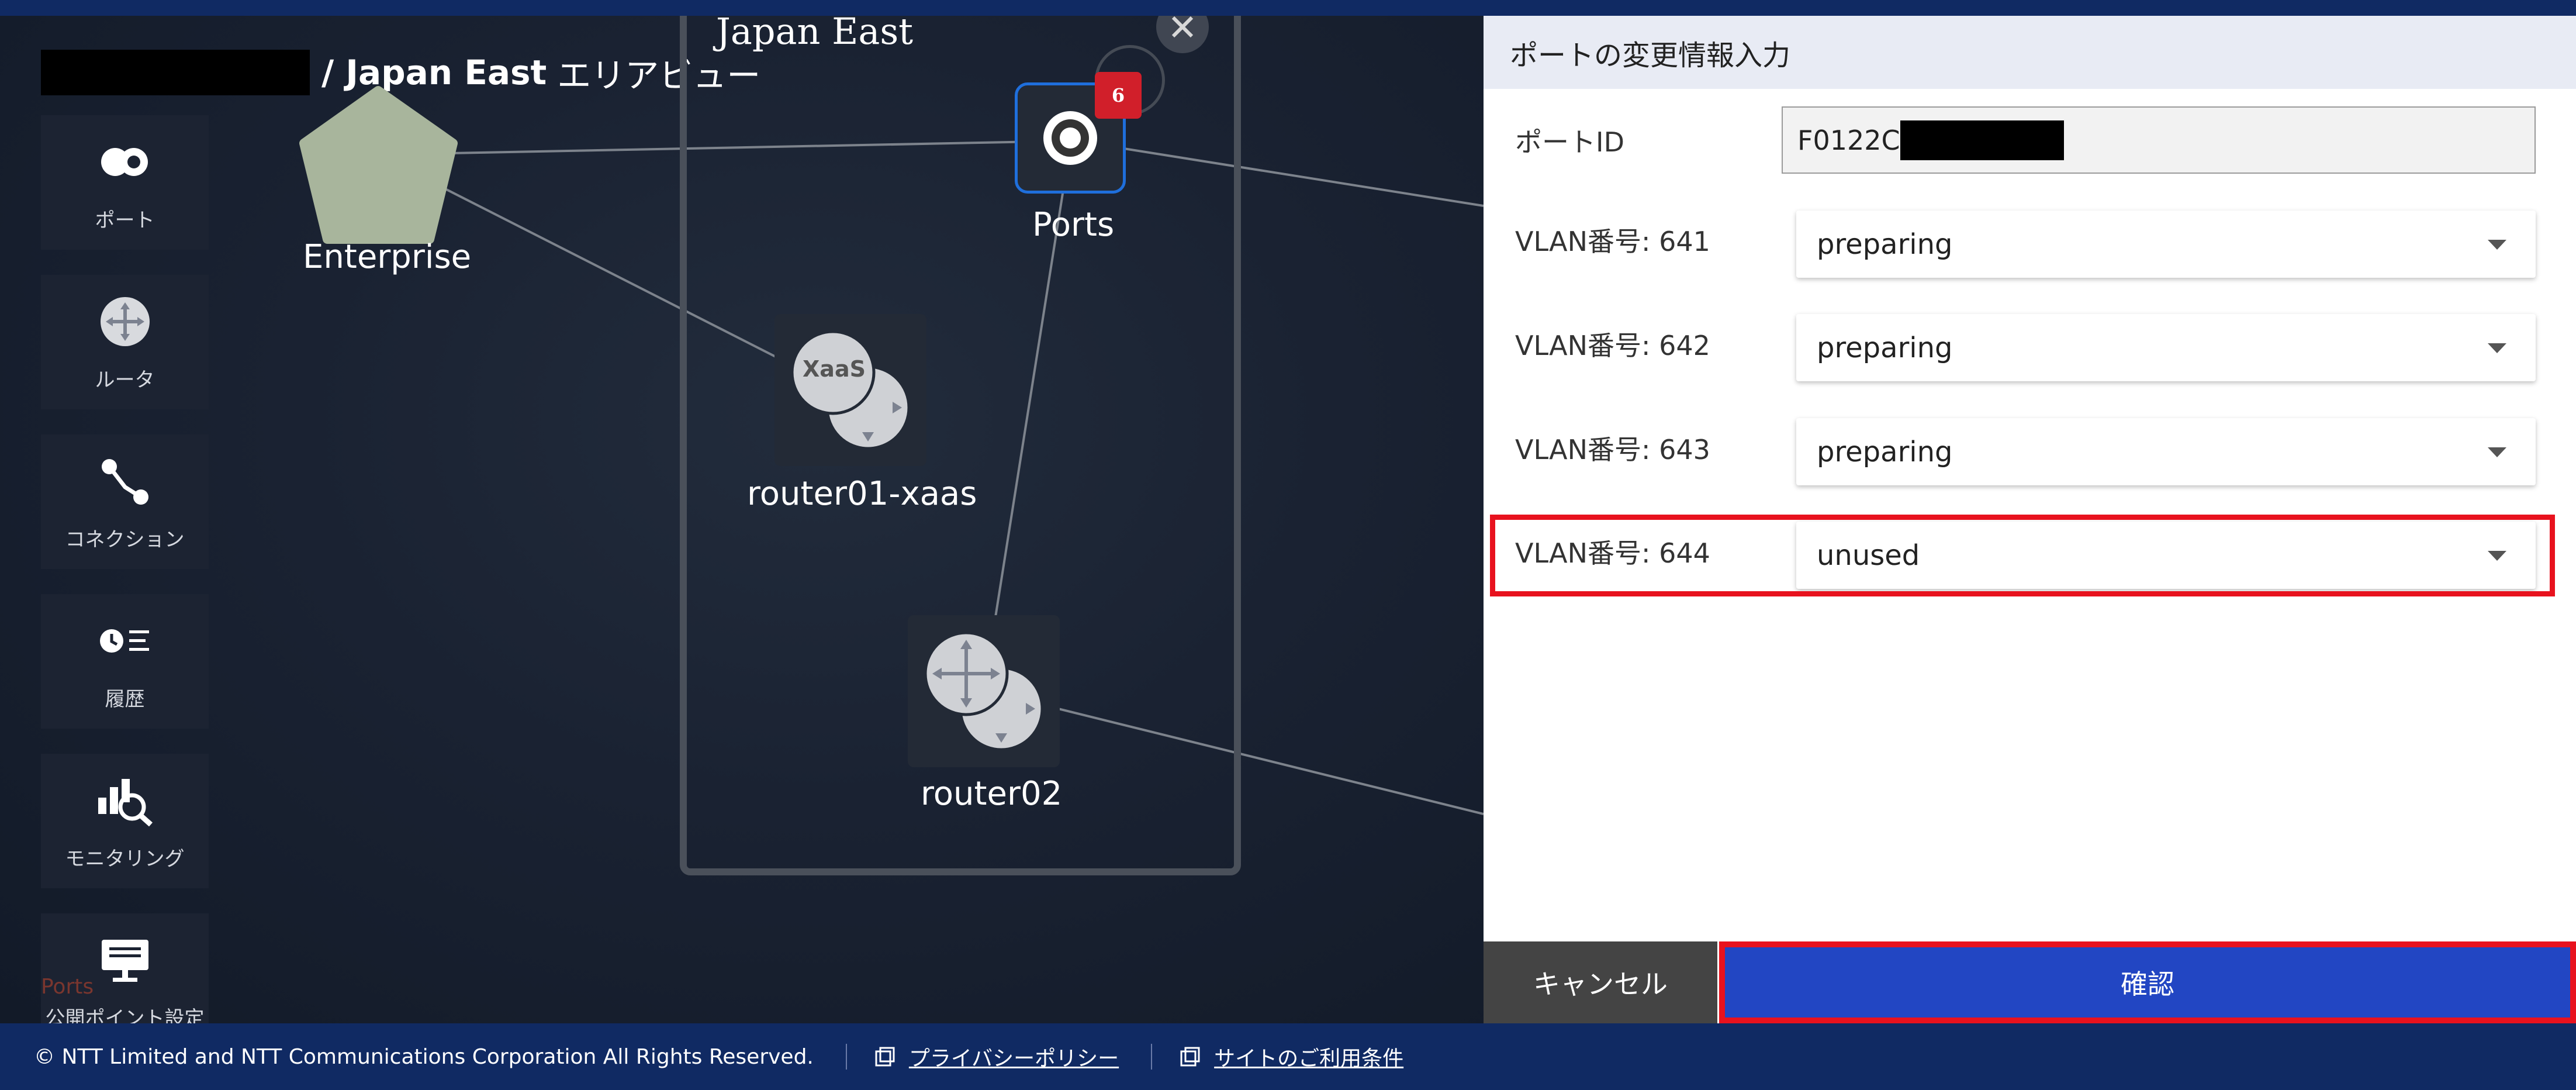 This screenshot has height=1090, width=2576. Describe the element at coordinates (175, 72) in the screenshot. I see `redacted-tenant-name` at that location.